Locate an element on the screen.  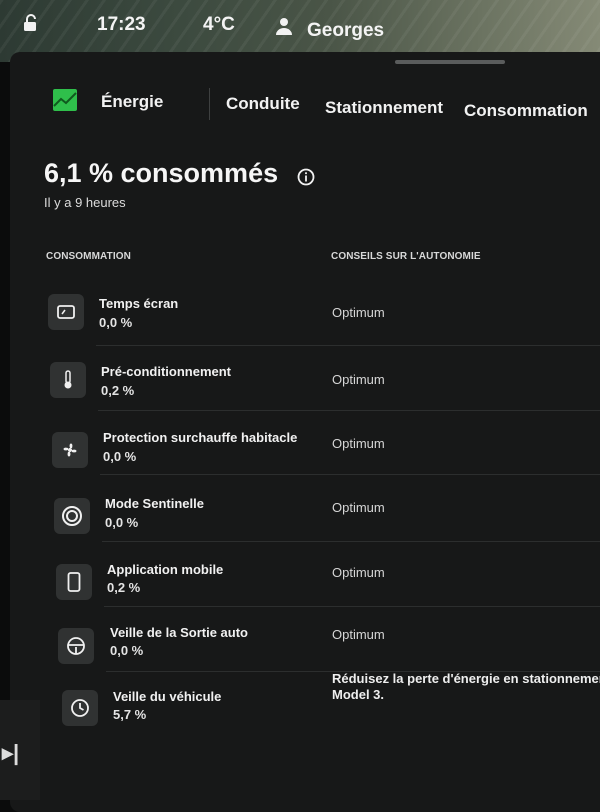
tab-energie: Énergie is located at coordinates (132, 102).